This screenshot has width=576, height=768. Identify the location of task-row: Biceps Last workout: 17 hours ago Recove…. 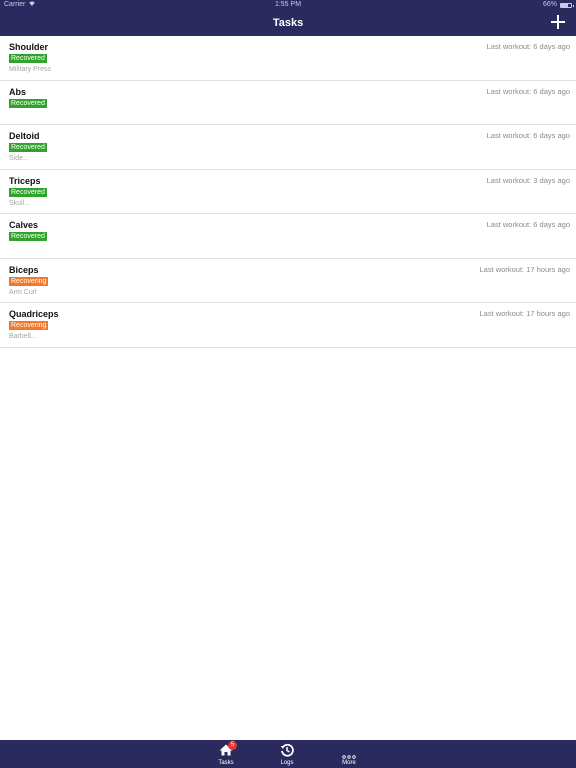
(288, 281).